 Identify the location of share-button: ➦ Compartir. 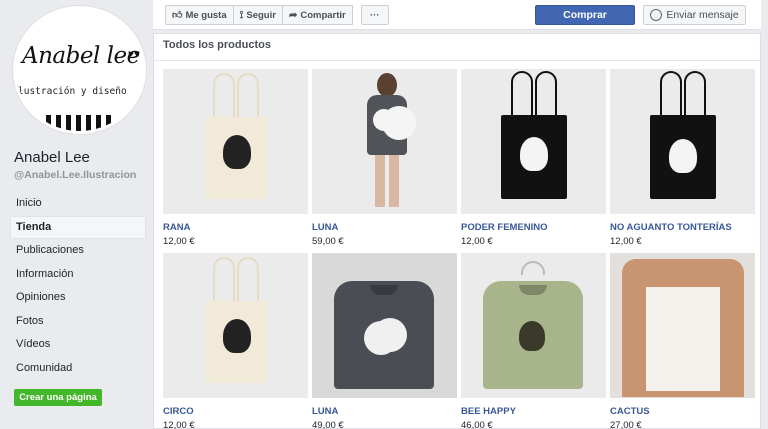
(317, 15).